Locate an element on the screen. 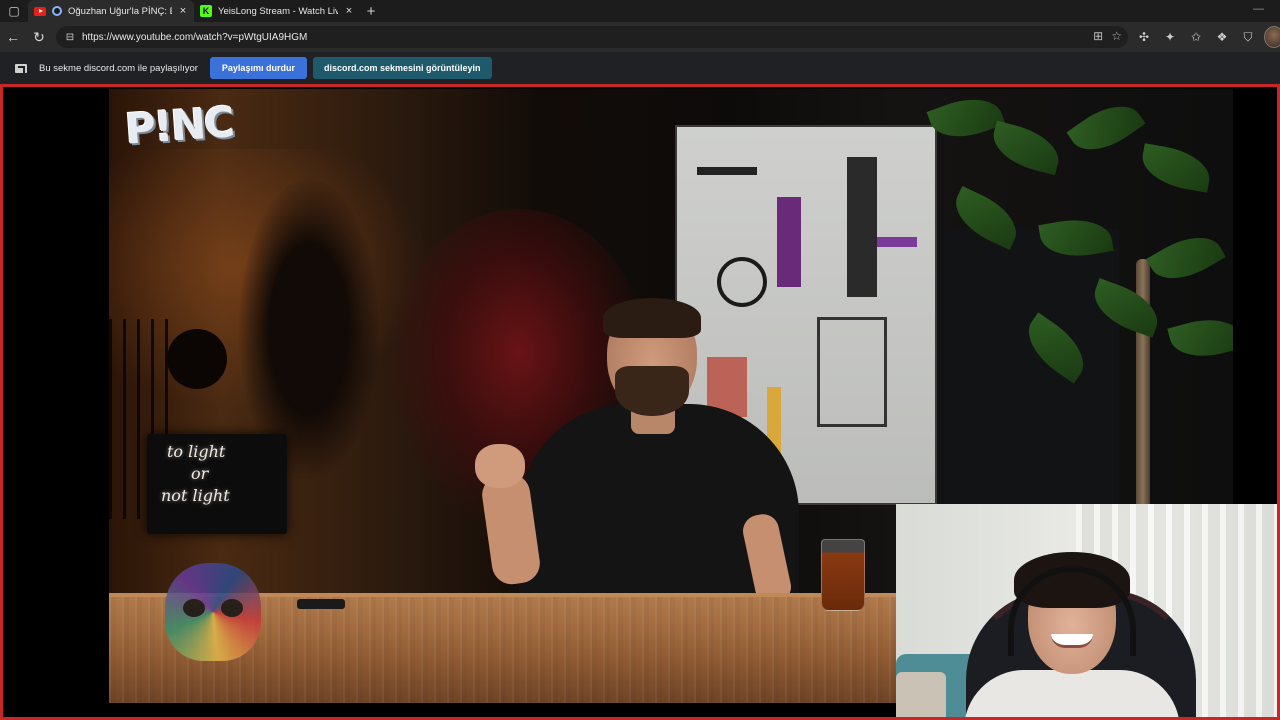 Image resolution: width=1280 pixels, height=720 pixels. new-tab-button: + is located at coordinates (371, 11).